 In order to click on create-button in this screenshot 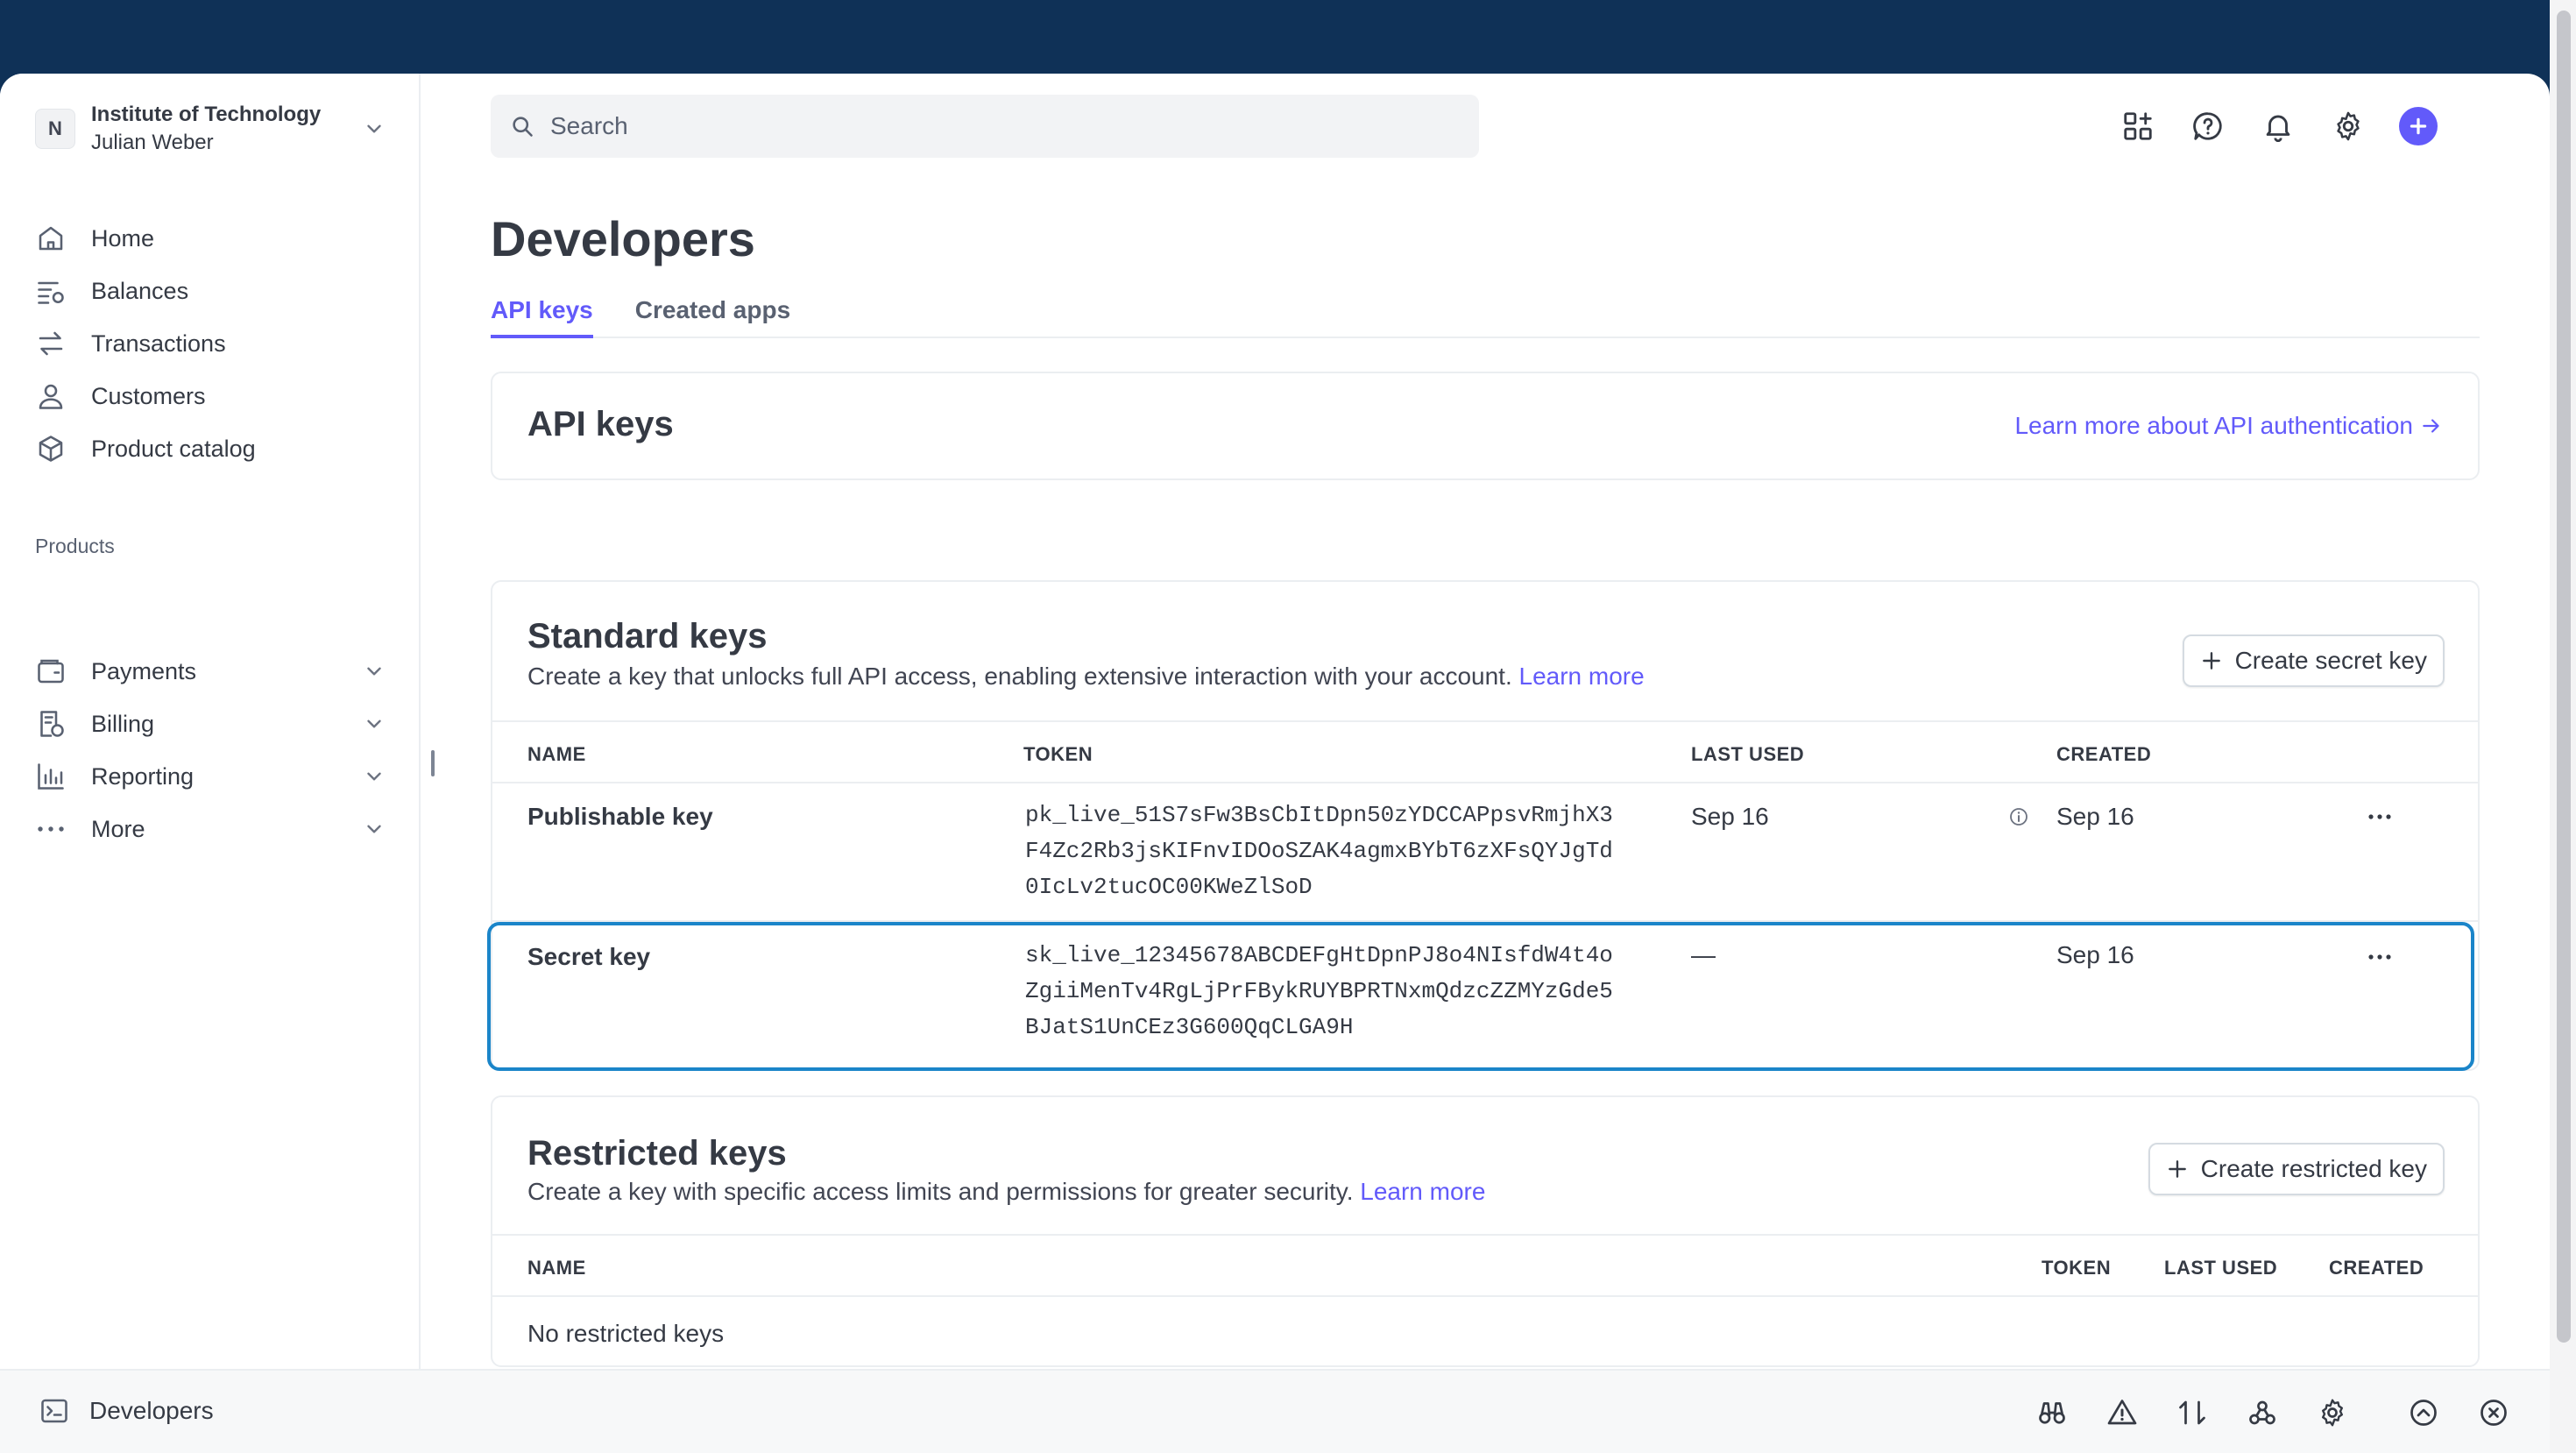, I will do `click(2418, 126)`.